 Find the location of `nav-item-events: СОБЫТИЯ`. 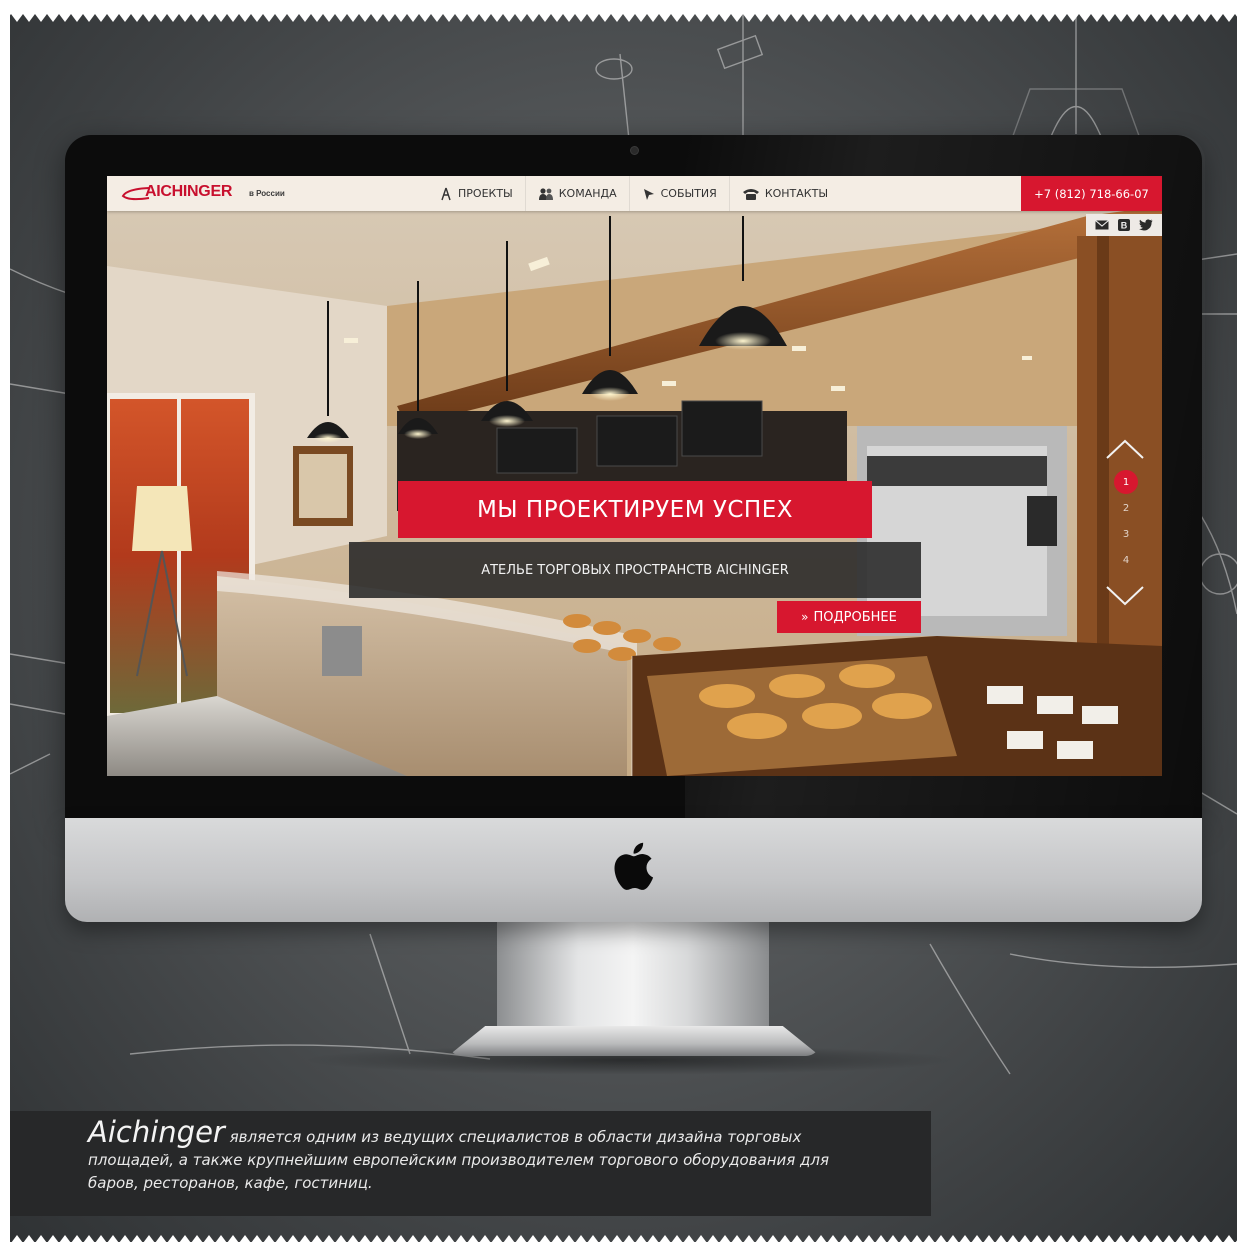

nav-item-events: СОБЫТИЯ is located at coordinates (680, 193).